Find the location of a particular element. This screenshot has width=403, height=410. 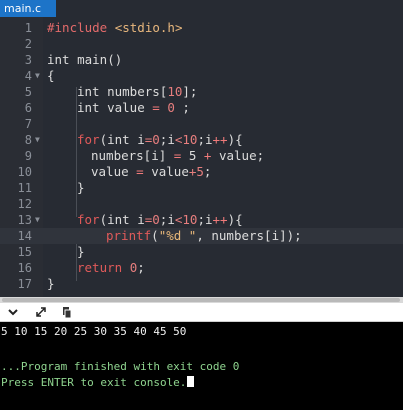

code-text: int value = 0 ; is located at coordinates (133, 107).